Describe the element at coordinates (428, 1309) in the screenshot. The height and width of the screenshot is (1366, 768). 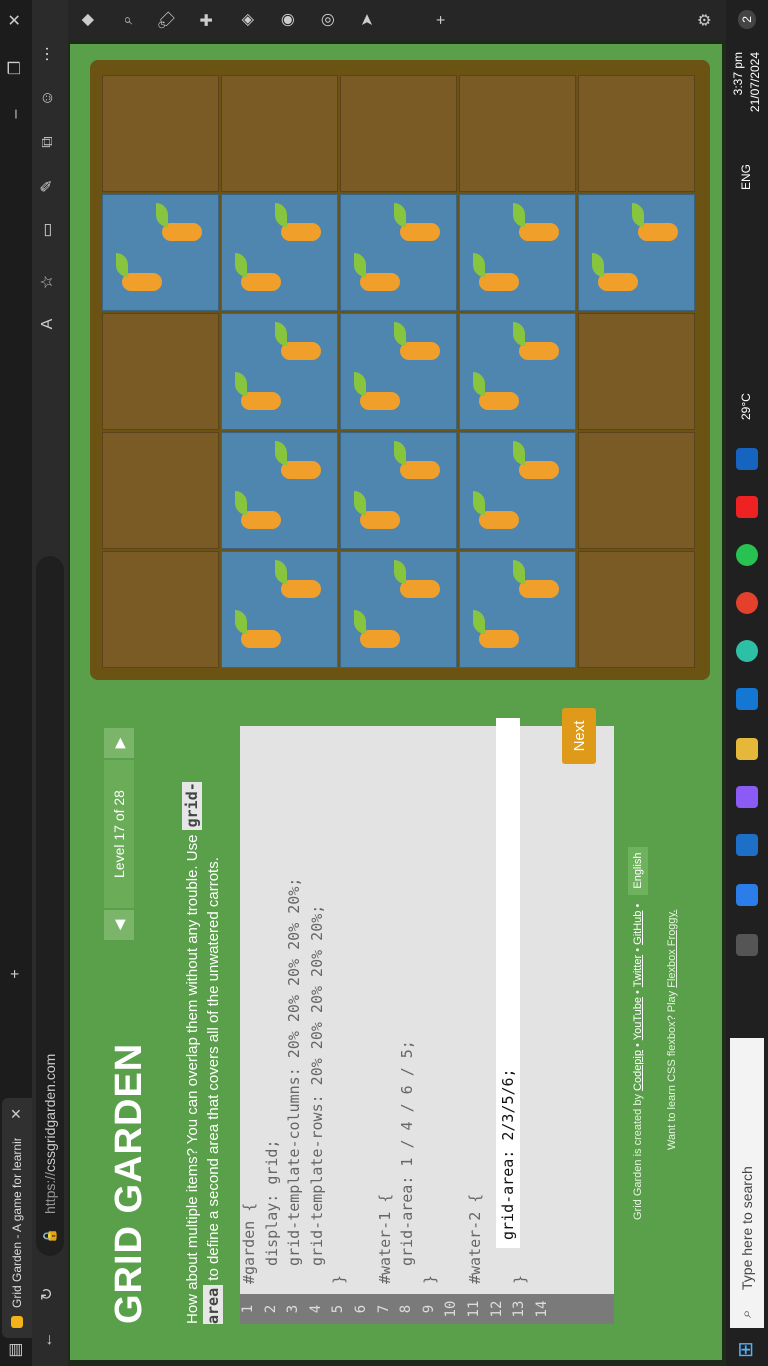
I see `line-number: 9` at that location.